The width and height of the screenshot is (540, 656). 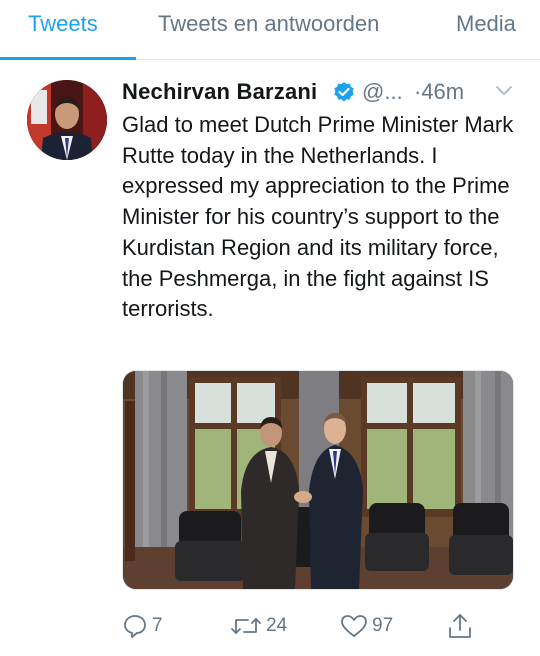 I want to click on chevron-down-icon, so click(x=504, y=91).